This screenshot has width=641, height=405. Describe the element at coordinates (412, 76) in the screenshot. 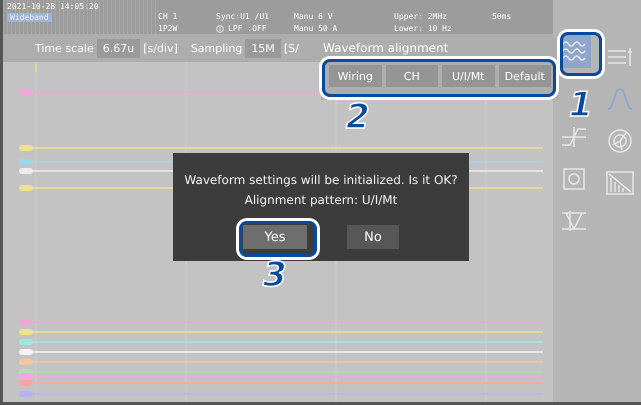

I see `alignment-button: CH` at that location.